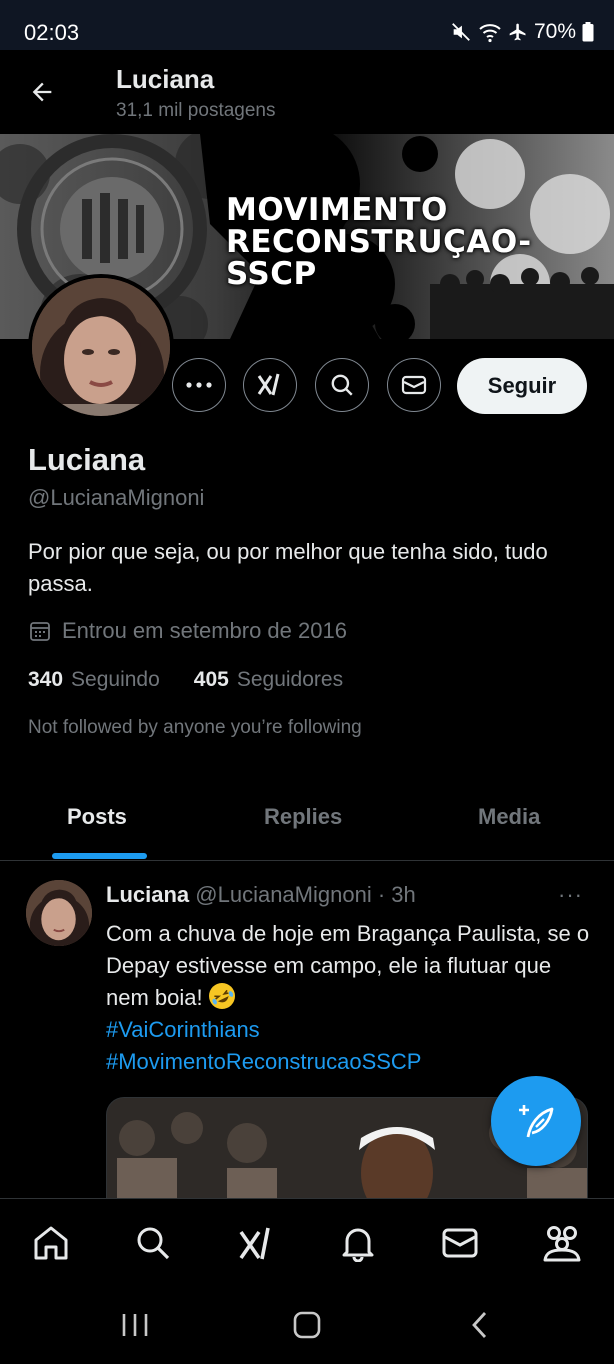  I want to click on home-square-icon, so click(307, 1325).